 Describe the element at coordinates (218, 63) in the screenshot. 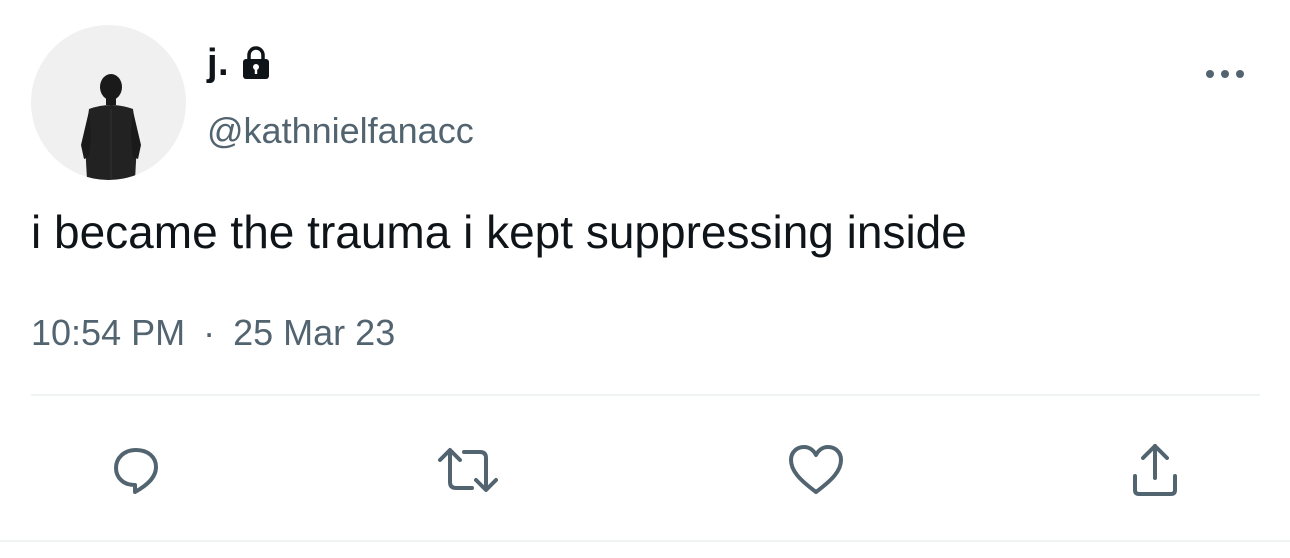

I see `display-name: j.` at that location.